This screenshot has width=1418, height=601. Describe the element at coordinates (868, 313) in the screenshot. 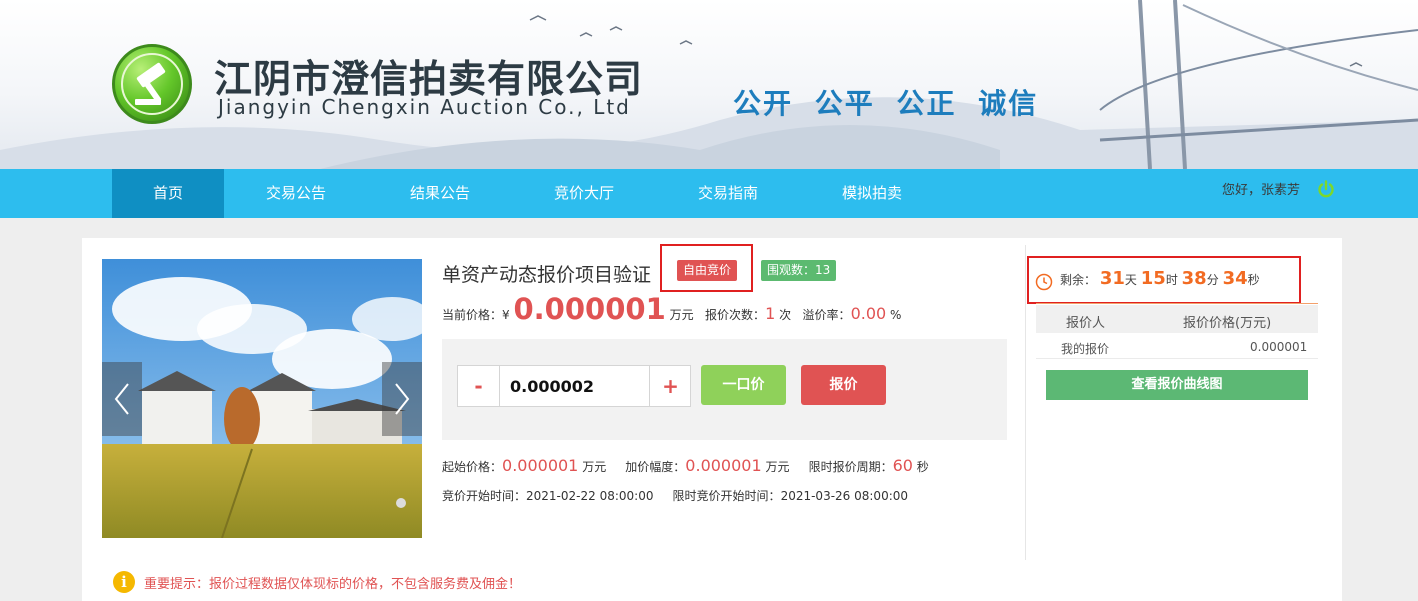

I see `premium-value: 0.00` at that location.